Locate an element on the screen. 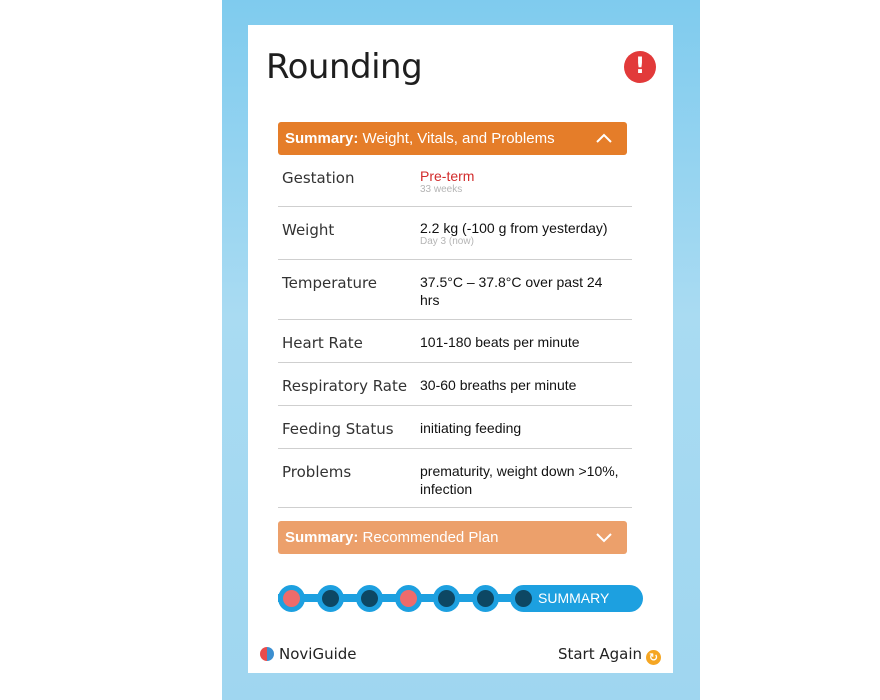 This screenshot has width=880, height=700. start-again-button: Start Again ↻ is located at coordinates (609, 655).